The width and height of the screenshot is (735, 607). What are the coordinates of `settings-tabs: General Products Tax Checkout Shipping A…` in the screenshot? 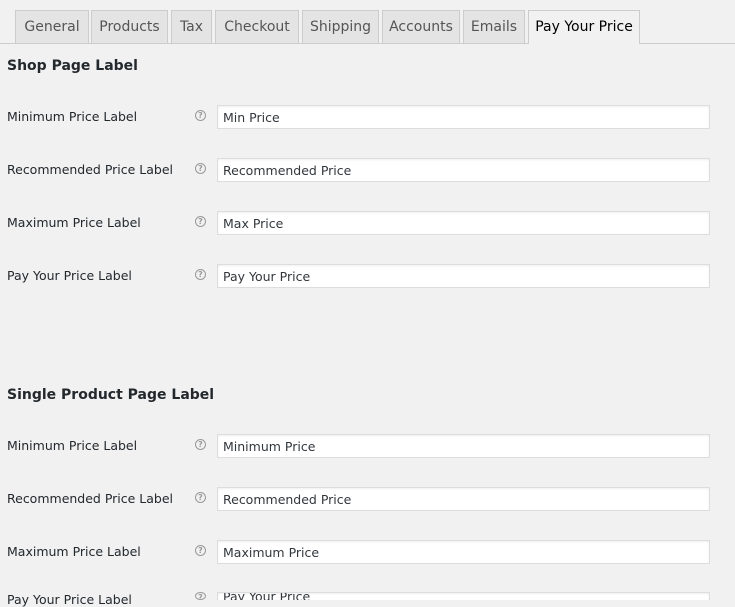 It's located at (367, 22).